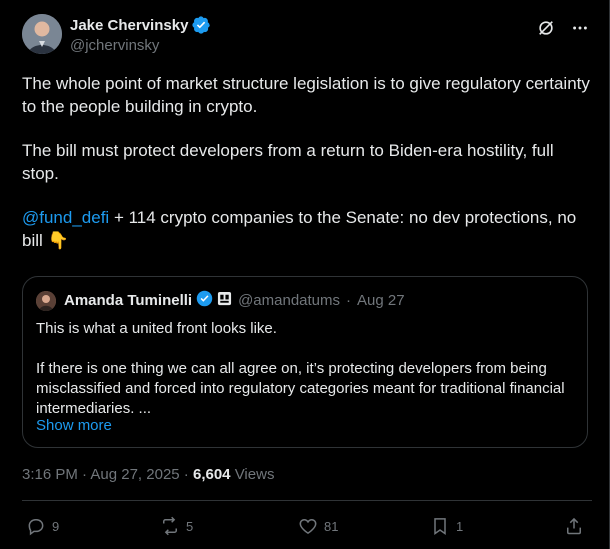  I want to click on quoted-tweet-header: Amanda Tuminelli @amandatums · Aug 27, so click(220, 300).